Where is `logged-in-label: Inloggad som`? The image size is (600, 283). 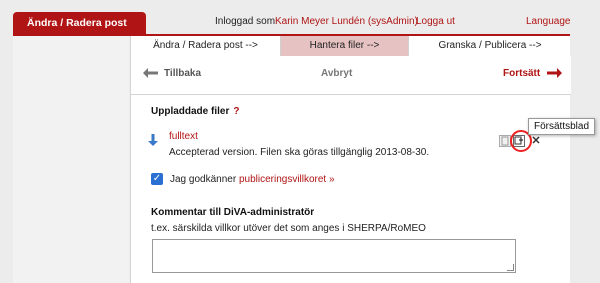 logged-in-label: Inloggad som is located at coordinates (245, 21).